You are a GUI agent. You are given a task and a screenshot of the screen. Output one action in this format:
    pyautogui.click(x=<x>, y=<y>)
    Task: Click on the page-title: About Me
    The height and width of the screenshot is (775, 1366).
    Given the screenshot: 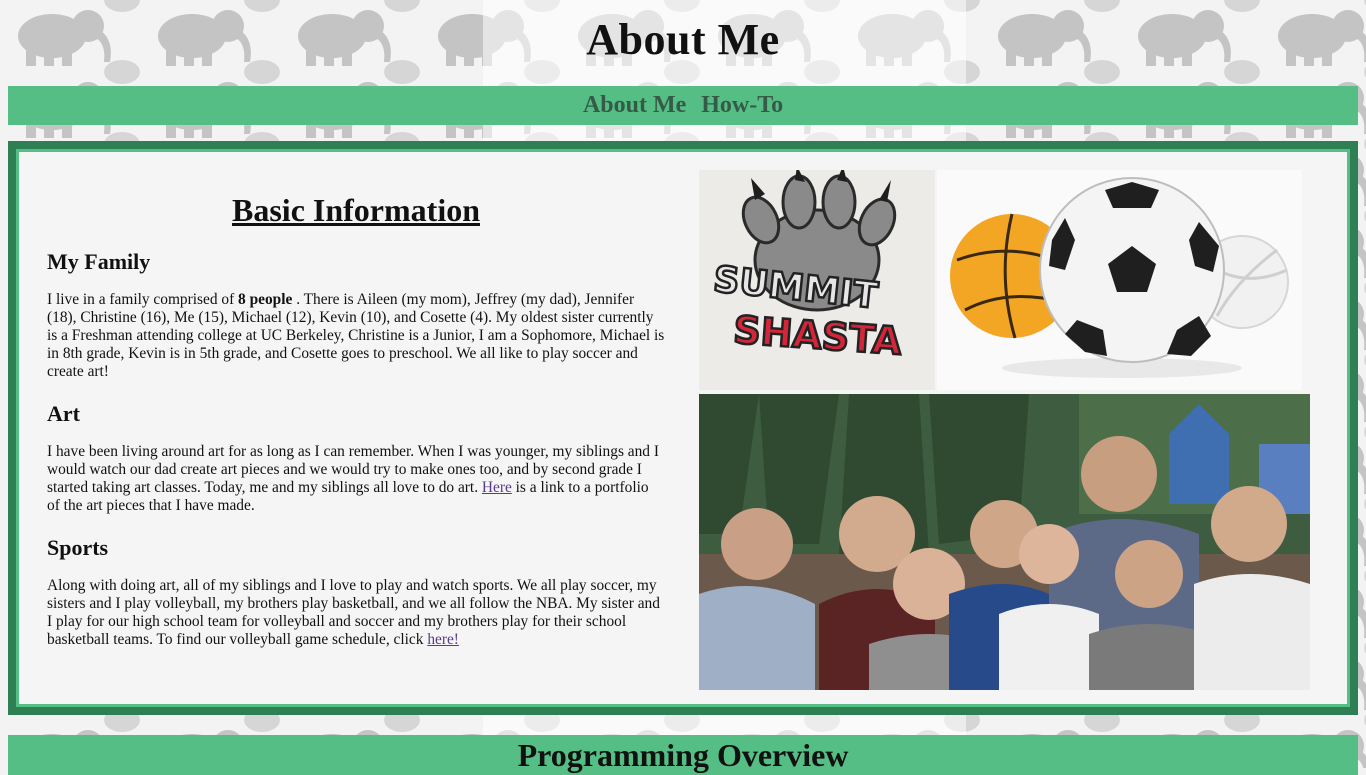 What is the action you would take?
    pyautogui.click(x=683, y=39)
    